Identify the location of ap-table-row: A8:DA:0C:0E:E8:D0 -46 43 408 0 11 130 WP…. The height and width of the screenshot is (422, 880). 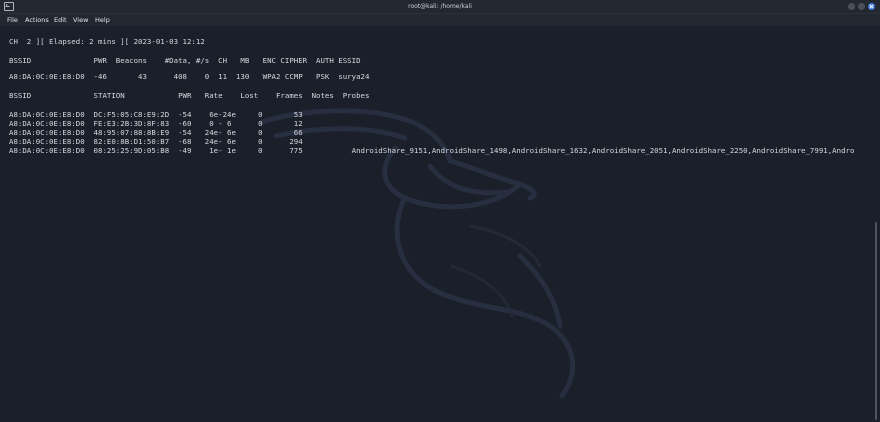
(189, 76).